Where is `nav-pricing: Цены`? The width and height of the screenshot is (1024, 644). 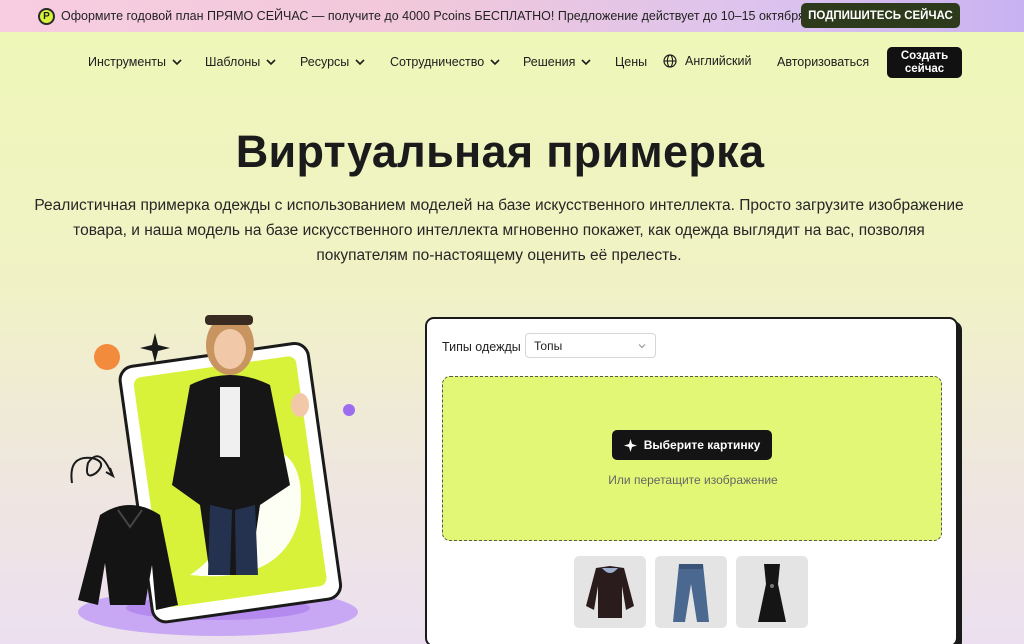
nav-pricing: Цены is located at coordinates (631, 62).